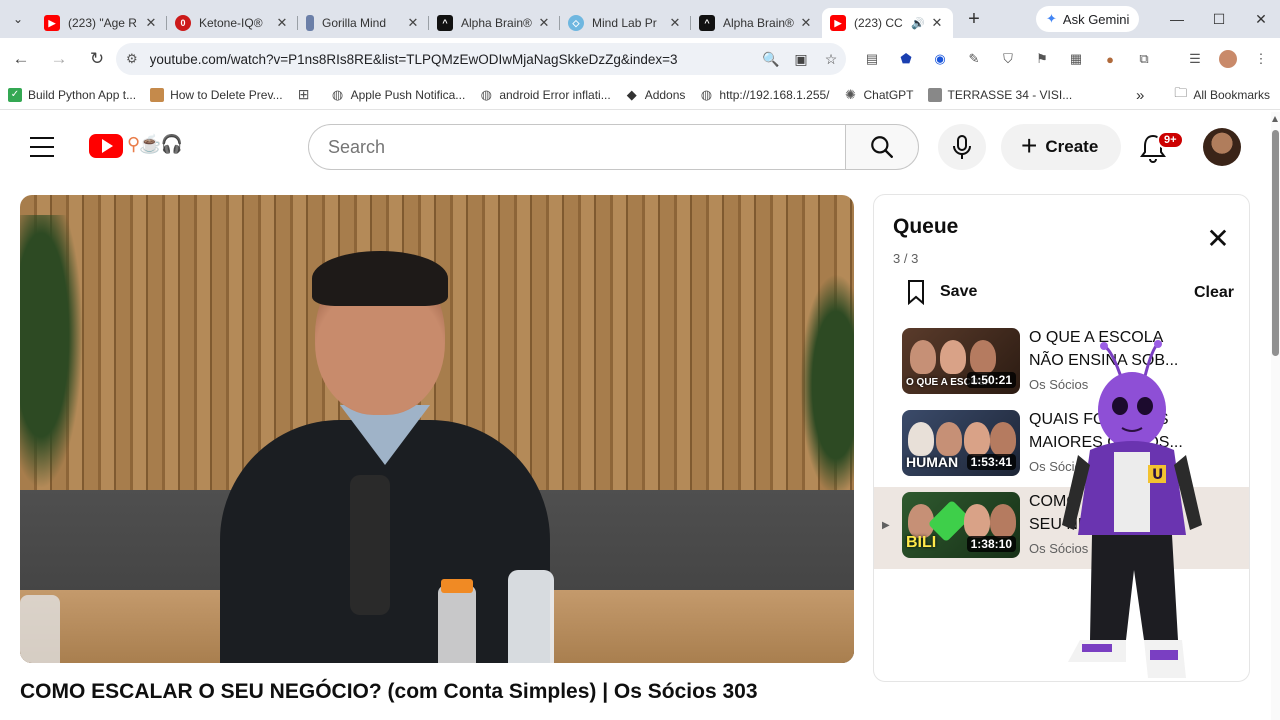 This screenshot has width=1280, height=720. I want to click on tab-search-chevron-icon: ⌄, so click(18, 19).